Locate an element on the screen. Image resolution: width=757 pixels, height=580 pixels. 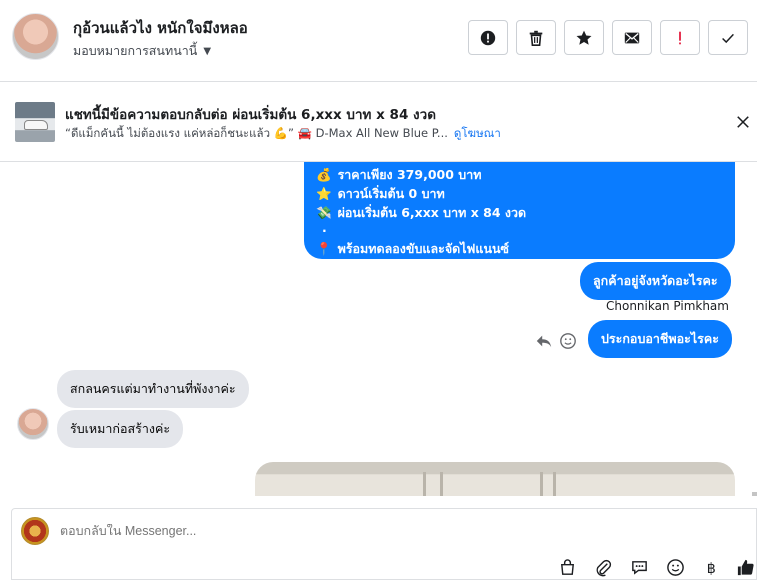
envelope-icon is located at coordinates (632, 37).